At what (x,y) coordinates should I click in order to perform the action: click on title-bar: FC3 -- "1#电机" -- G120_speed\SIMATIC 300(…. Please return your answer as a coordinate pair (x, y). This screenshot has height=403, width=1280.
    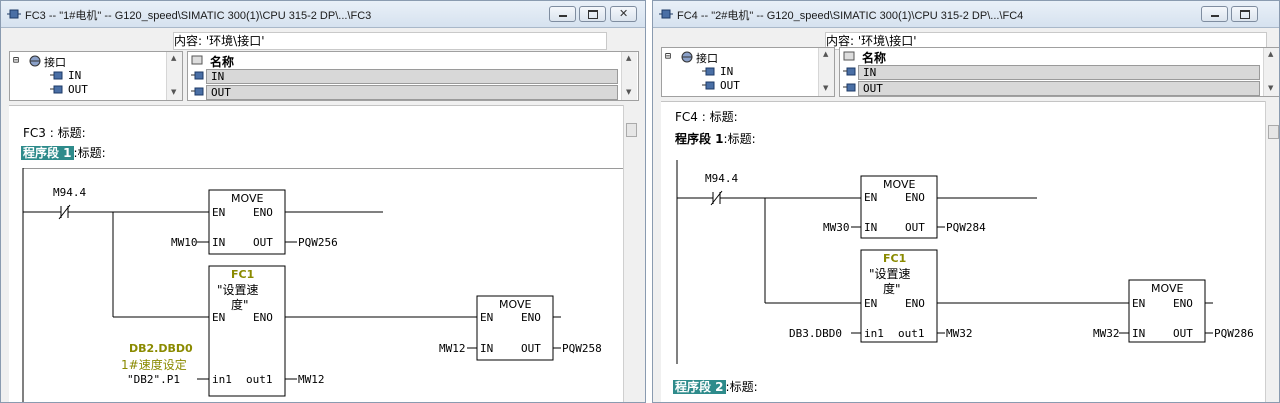
    Looking at the image, I should click on (323, 14).